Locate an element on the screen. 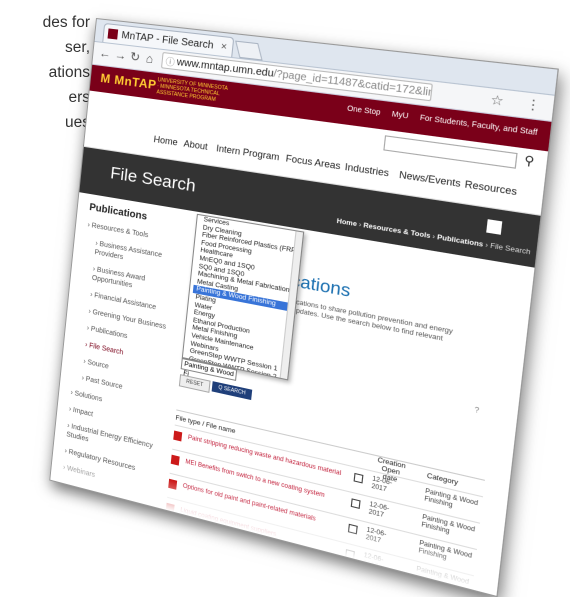 This screenshot has height=597, width=570. forward-arrow-icon: → is located at coordinates (120, 54).